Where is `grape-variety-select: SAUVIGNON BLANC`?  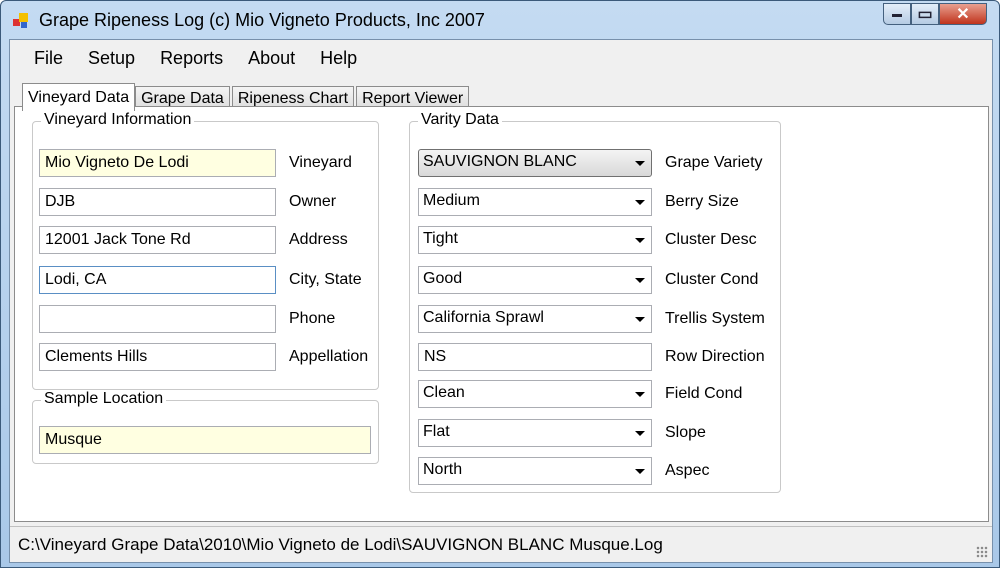 grape-variety-select: SAUVIGNON BLANC is located at coordinates (535, 163).